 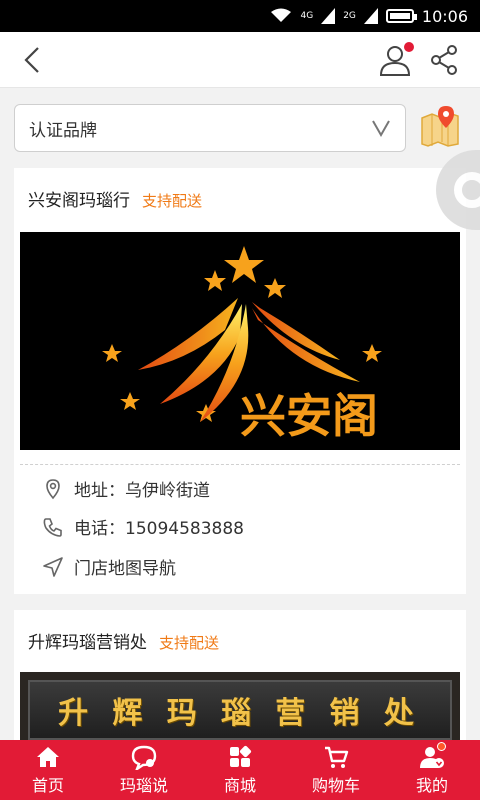 I want to click on nav-agate-talk: 玛瑙说, so click(x=144, y=770).